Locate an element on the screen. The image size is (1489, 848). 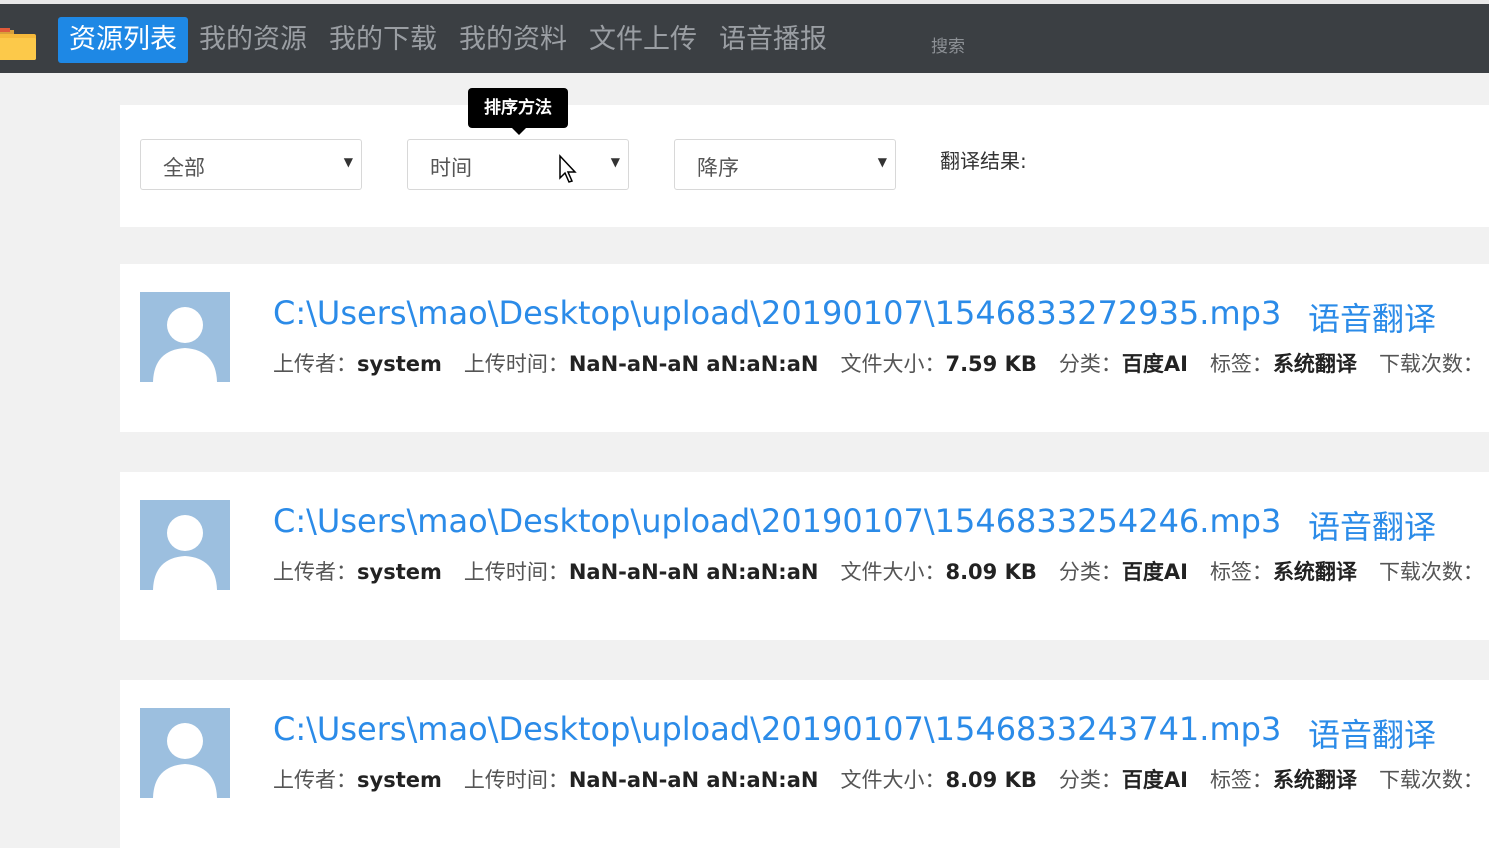
nav-item-resource-list: 资源列表 is located at coordinates (123, 40).